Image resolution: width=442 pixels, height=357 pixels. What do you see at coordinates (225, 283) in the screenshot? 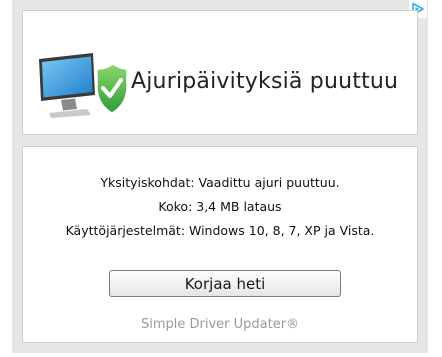
I see `fix-now-button: Korjaa heti` at bounding box center [225, 283].